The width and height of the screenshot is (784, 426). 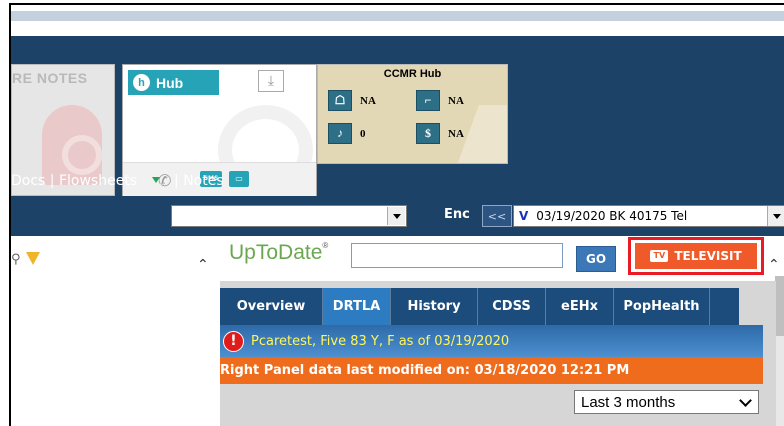 What do you see at coordinates (380, 341) in the screenshot?
I see `patient-info: Pcaretest, Five 83 Y, F as of 03/19/2020` at bounding box center [380, 341].